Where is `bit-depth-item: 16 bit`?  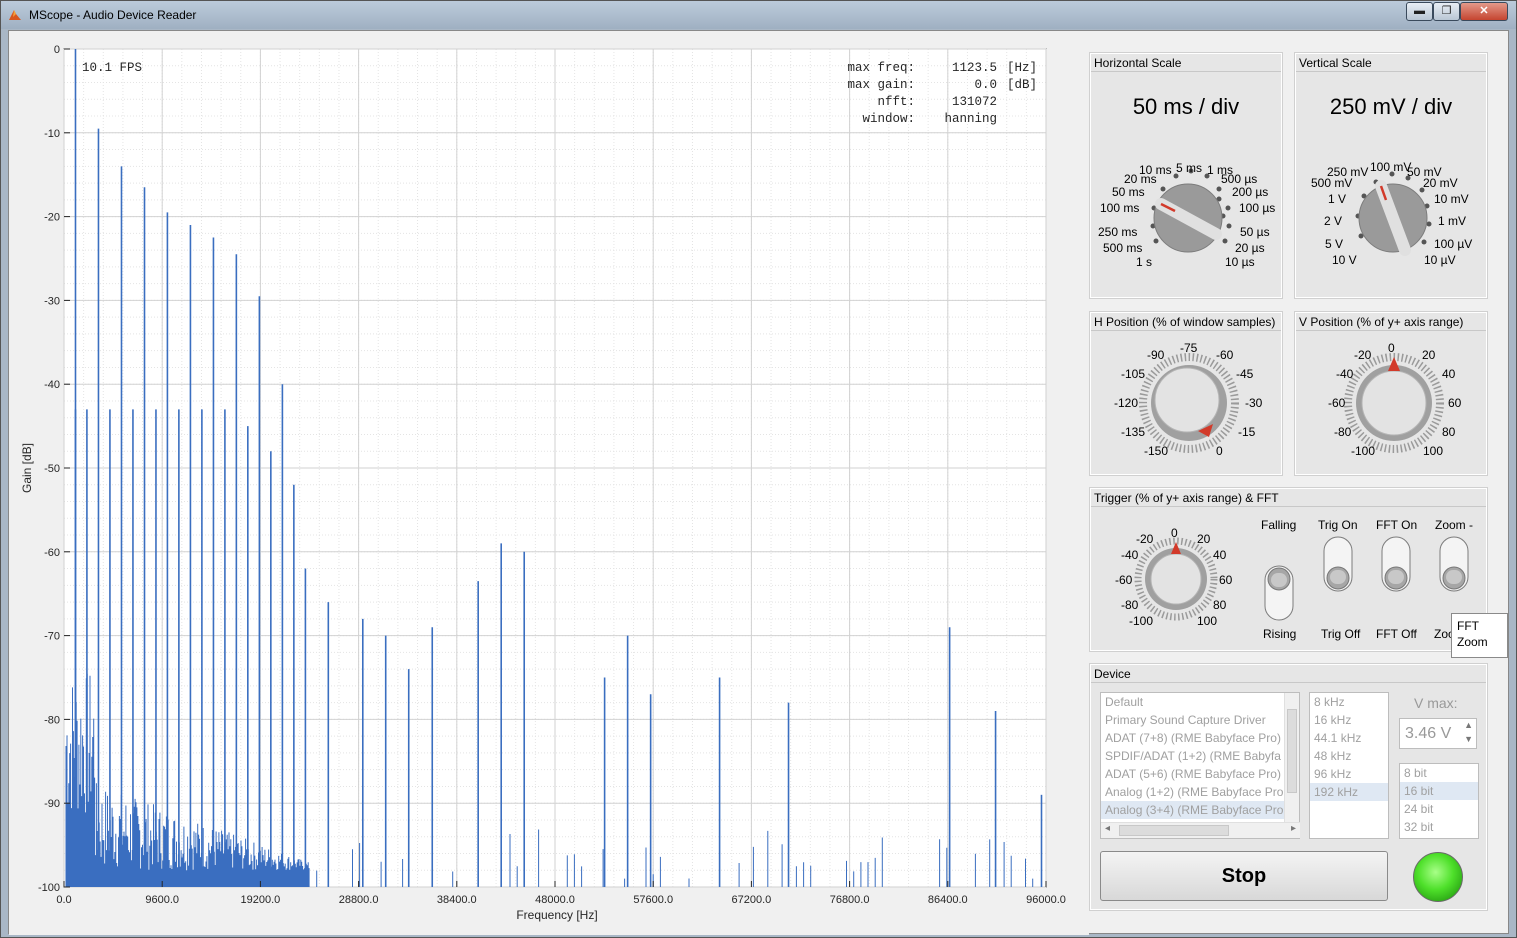 bit-depth-item: 16 bit is located at coordinates (1439, 791).